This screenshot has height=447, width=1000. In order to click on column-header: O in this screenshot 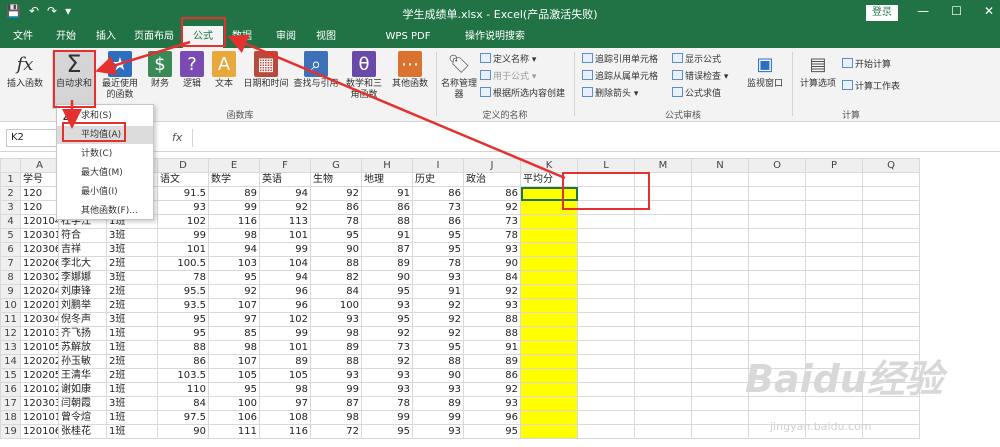, I will do `click(777, 165)`.